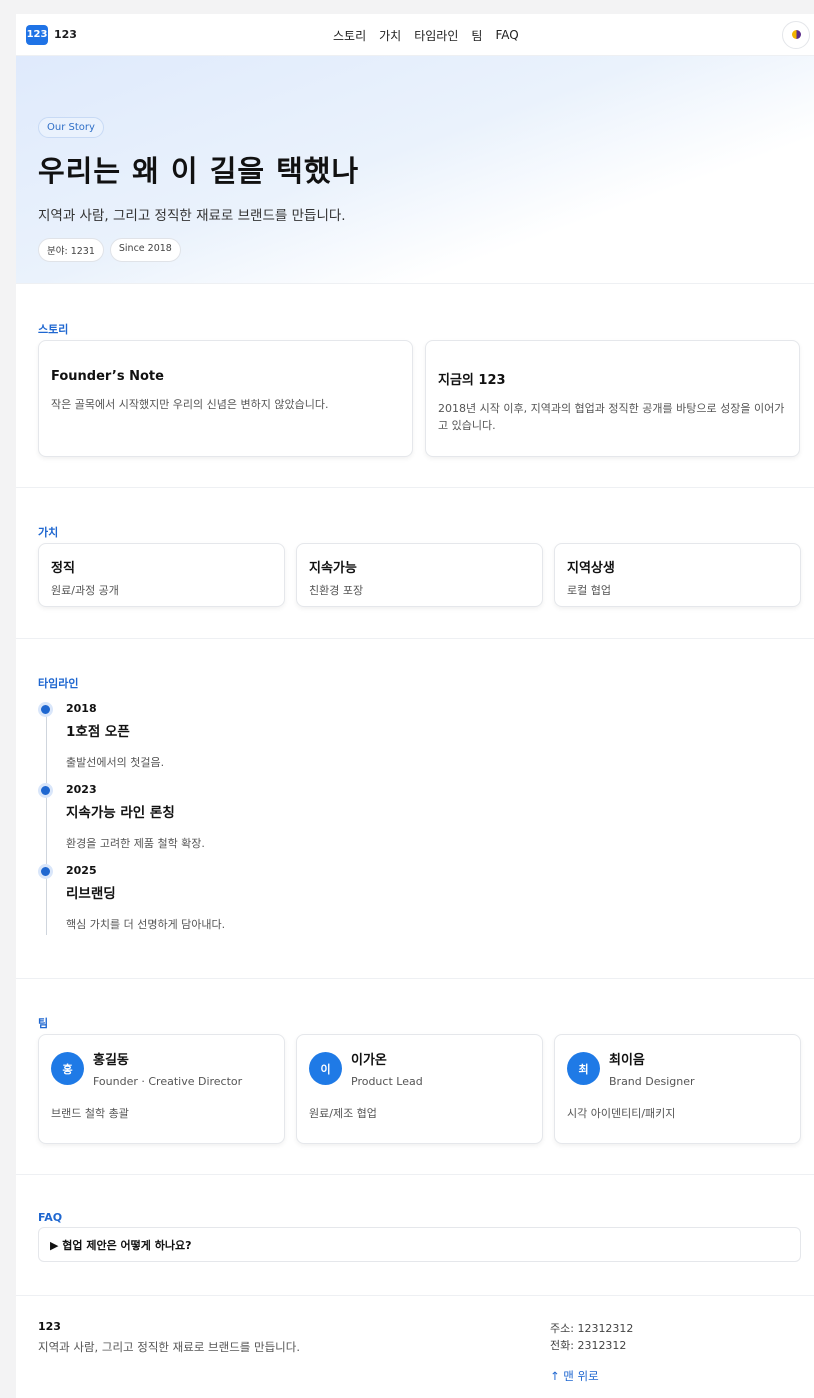  What do you see at coordinates (146, 924) in the screenshot?
I see `timeline-desc: 핵심 가치를 더 선명하게 담아내다.` at bounding box center [146, 924].